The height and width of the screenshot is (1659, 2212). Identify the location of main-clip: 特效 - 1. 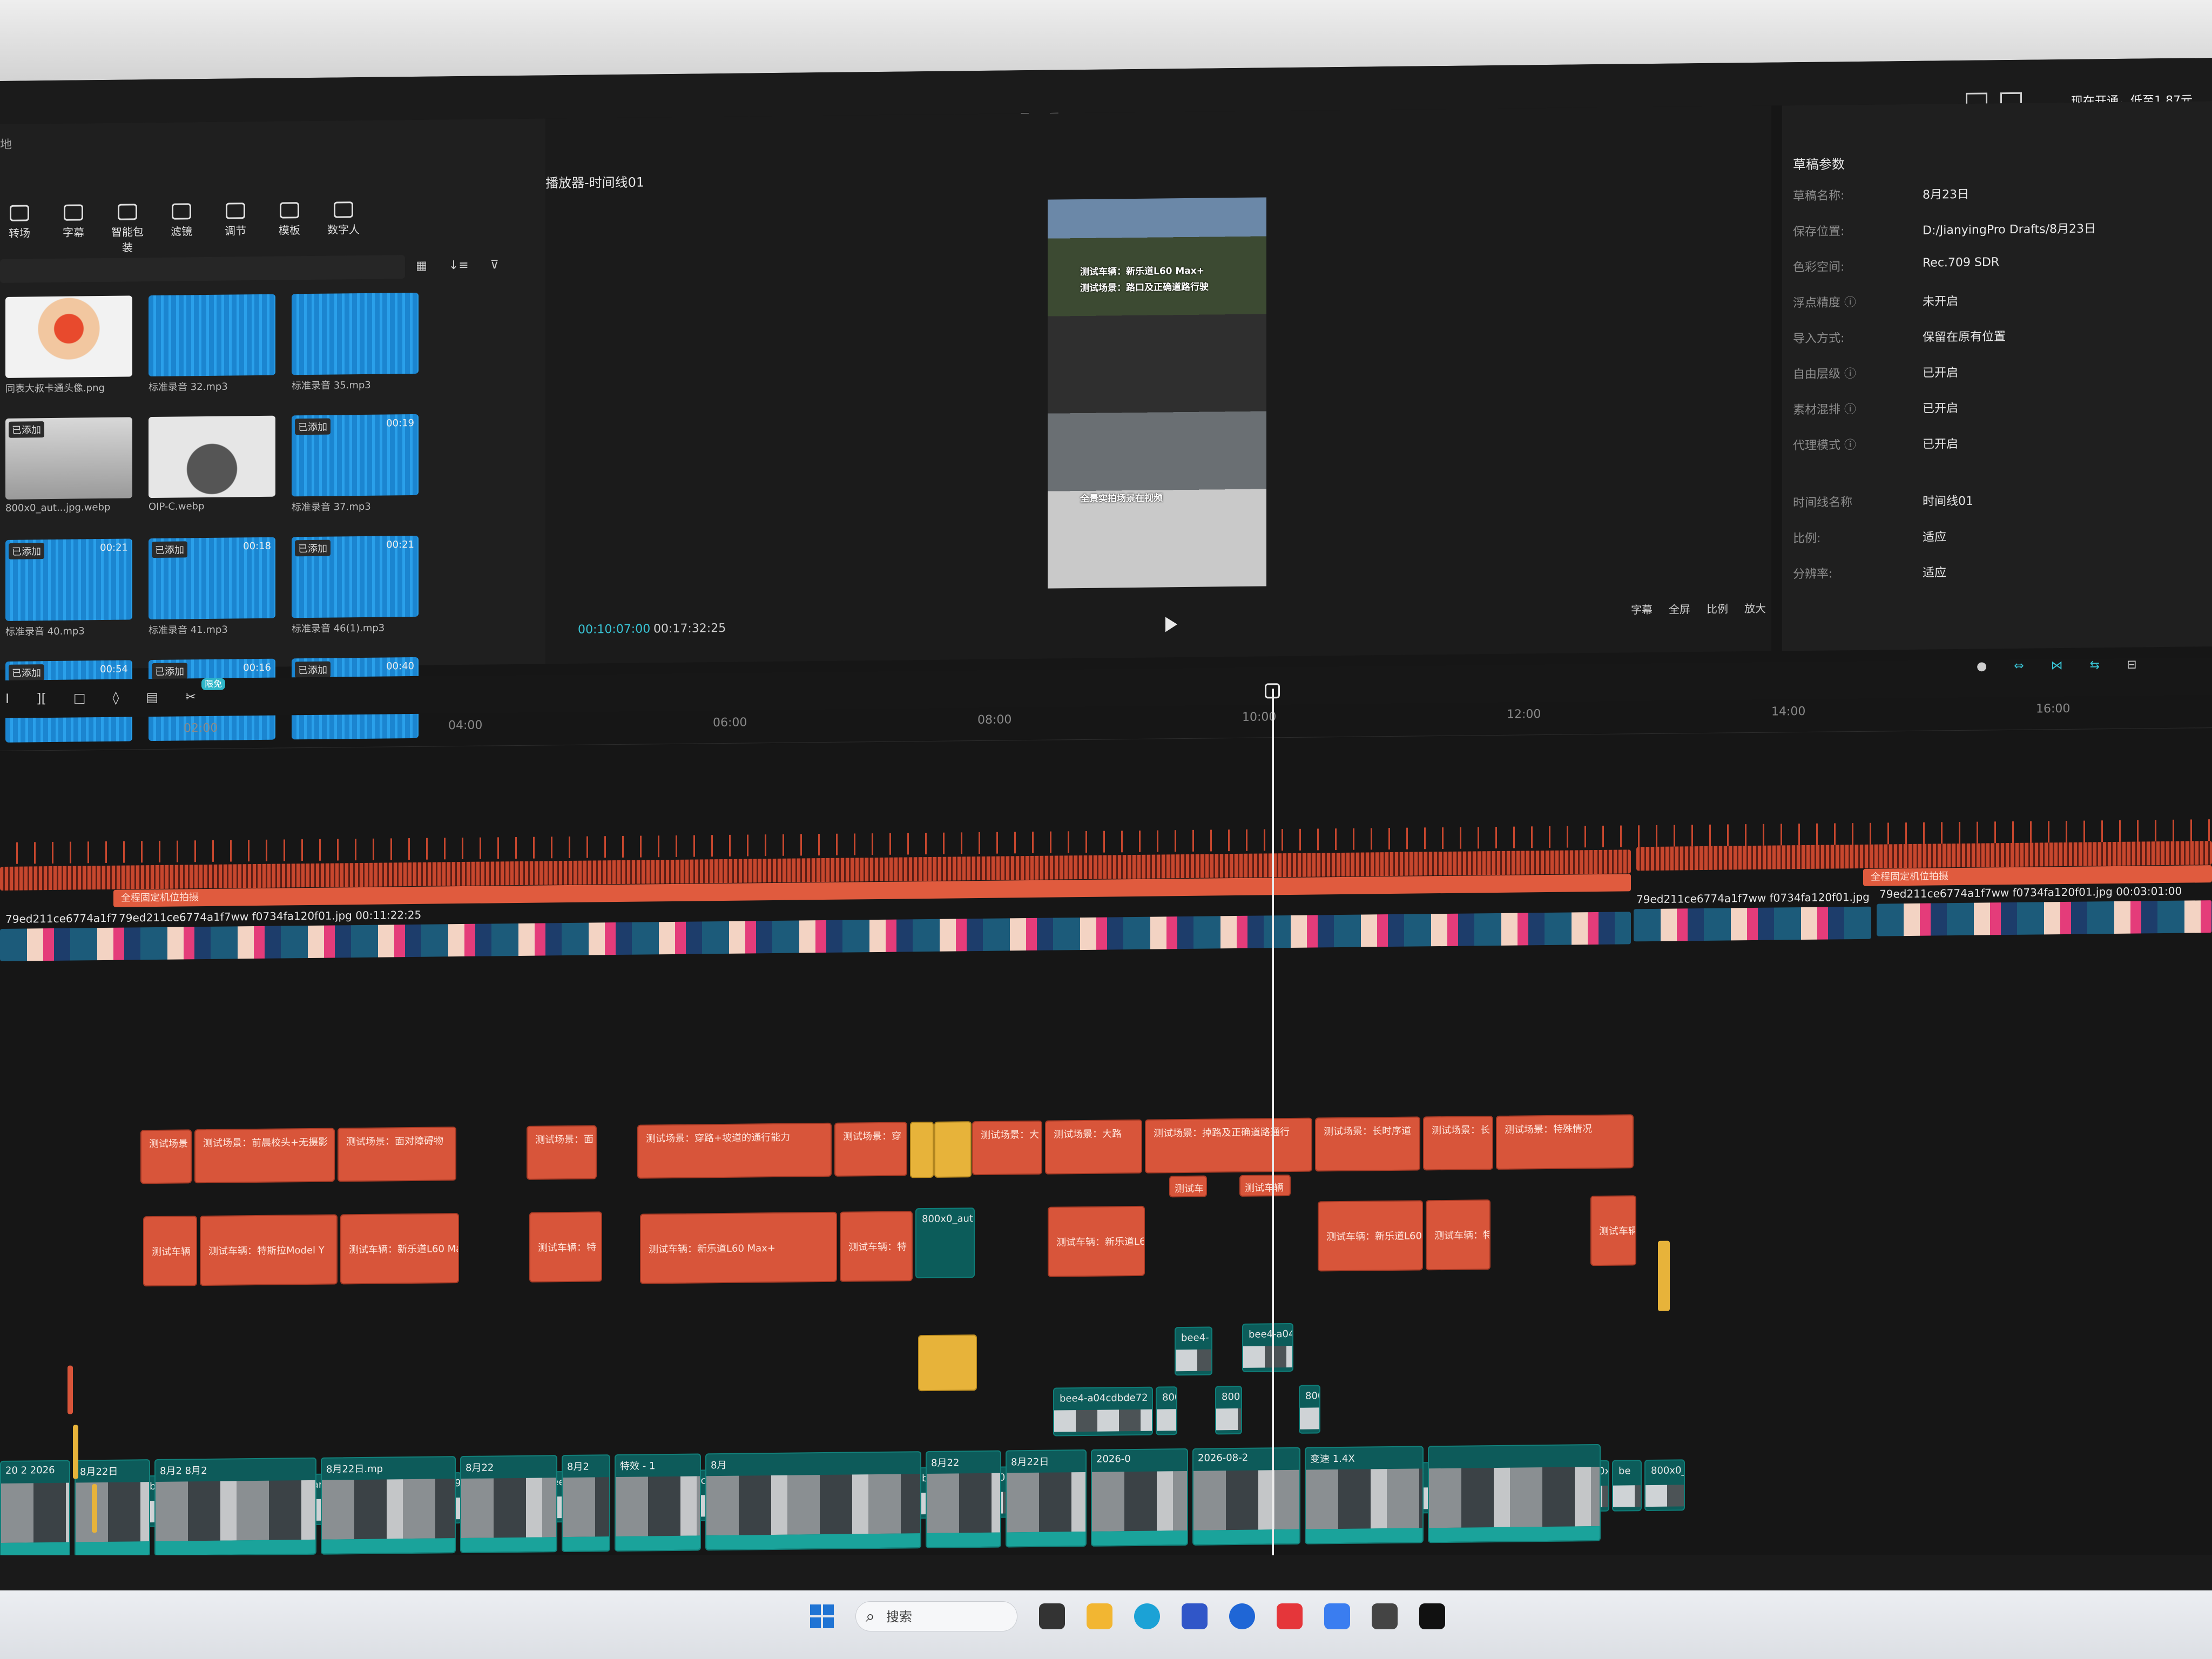
(658, 1502).